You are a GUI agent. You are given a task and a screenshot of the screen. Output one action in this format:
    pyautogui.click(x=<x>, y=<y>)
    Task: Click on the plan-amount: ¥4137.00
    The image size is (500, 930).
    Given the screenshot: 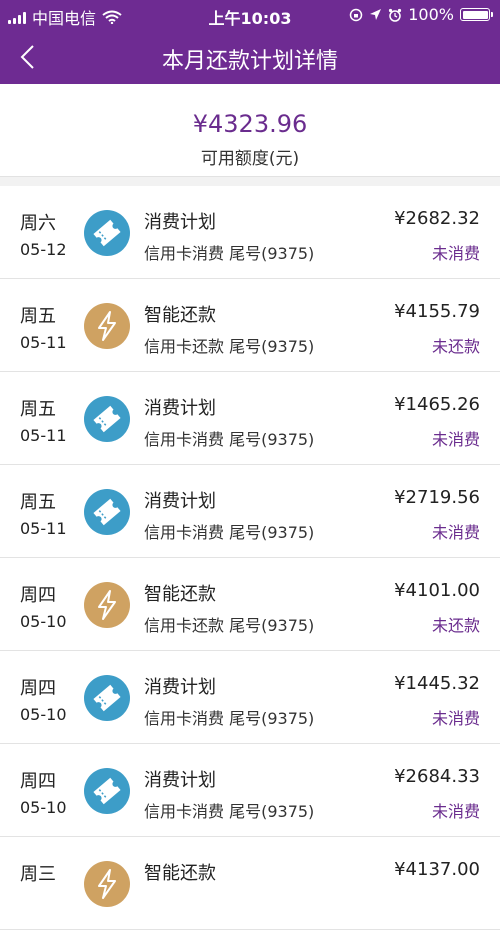 What is the action you would take?
    pyautogui.click(x=437, y=869)
    